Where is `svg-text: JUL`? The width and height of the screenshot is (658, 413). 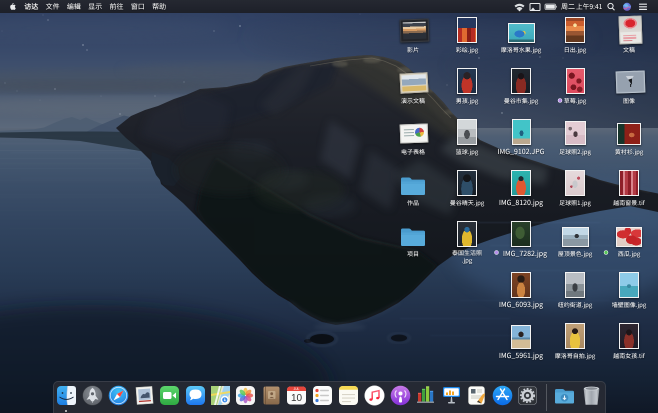 svg-text: JUL is located at coordinates (296, 389).